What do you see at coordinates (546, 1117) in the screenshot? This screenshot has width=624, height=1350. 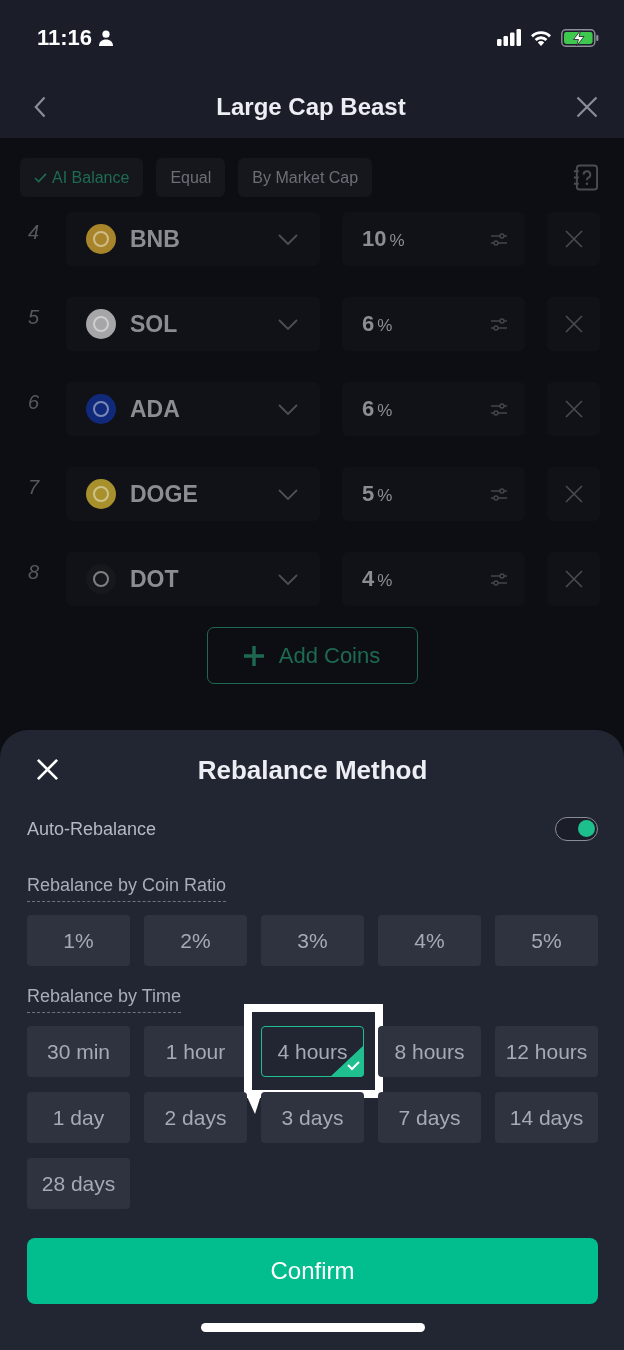 I see `time-option: 14 days` at bounding box center [546, 1117].